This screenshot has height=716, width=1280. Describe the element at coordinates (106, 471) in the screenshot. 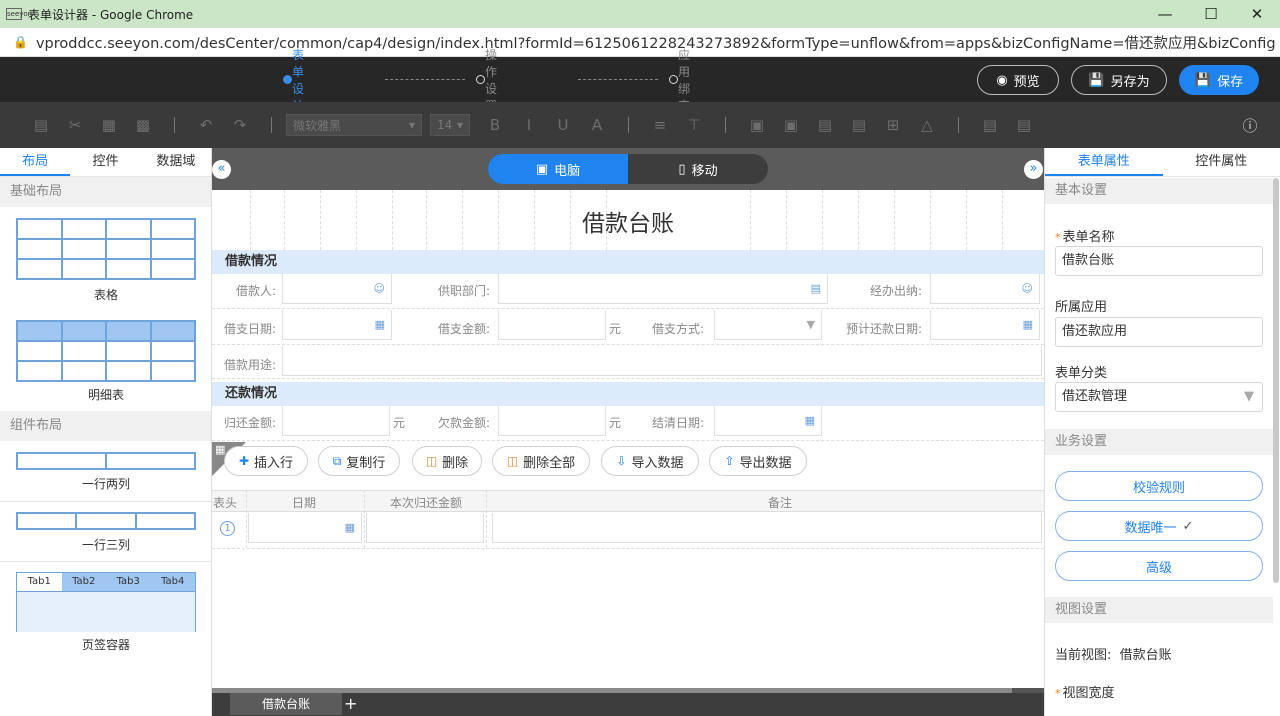

I see `layout-two-col-item: 一行两列` at that location.